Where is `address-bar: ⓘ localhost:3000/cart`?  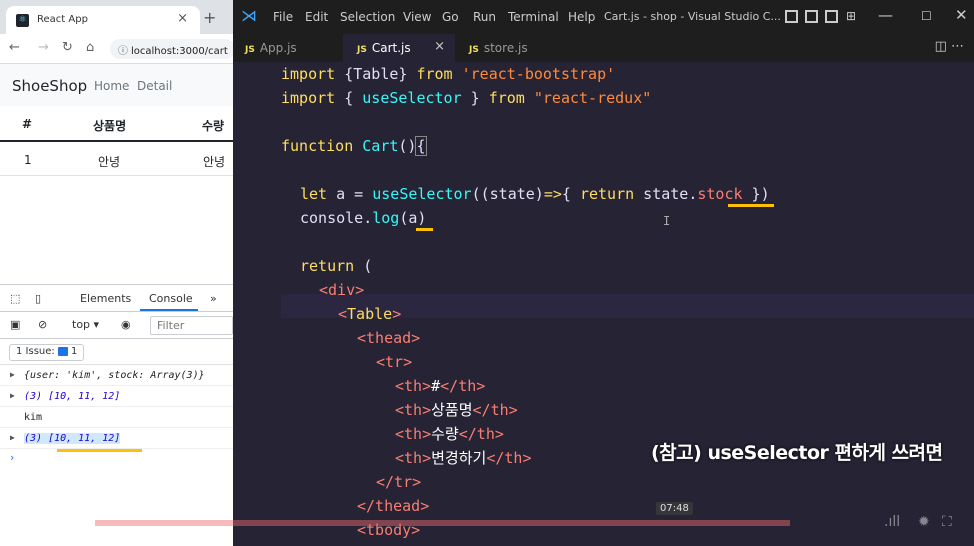 address-bar: ⓘ localhost:3000/cart is located at coordinates (171, 49).